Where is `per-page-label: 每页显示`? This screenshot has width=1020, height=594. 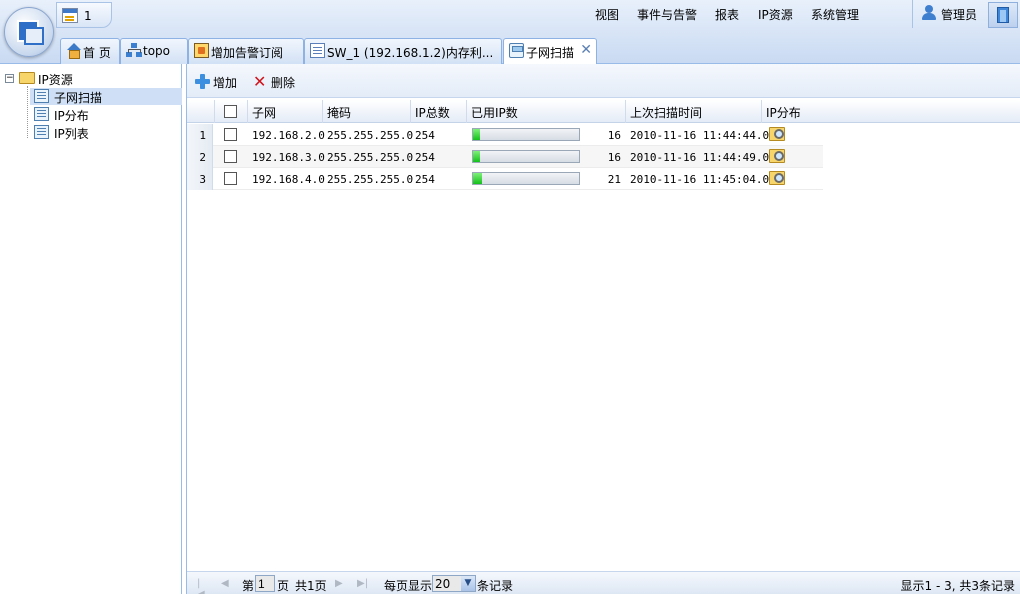
per-page-label: 每页显示 is located at coordinates (408, 586).